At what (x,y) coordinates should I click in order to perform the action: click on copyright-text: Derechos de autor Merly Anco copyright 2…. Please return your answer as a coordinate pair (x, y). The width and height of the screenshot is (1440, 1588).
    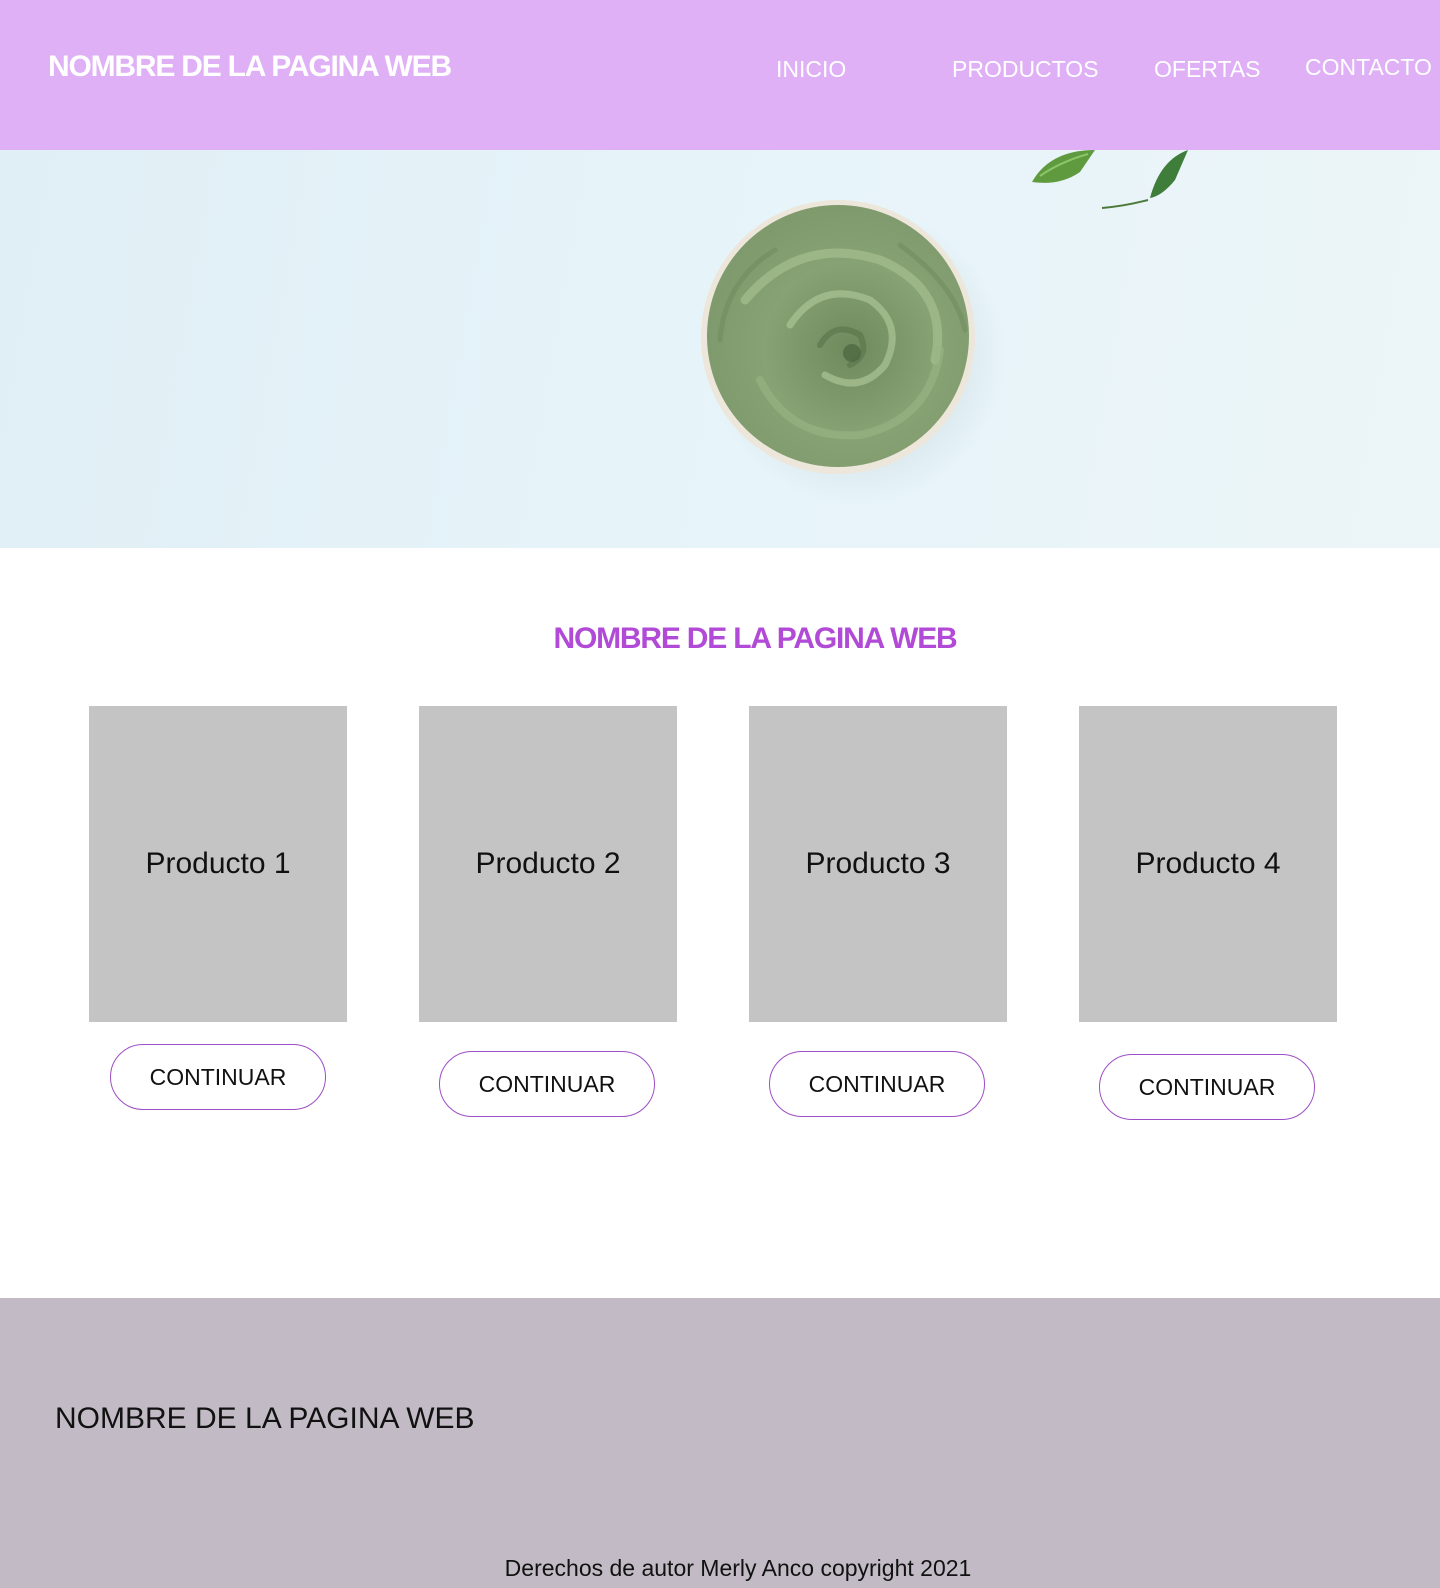
    Looking at the image, I should click on (738, 1568).